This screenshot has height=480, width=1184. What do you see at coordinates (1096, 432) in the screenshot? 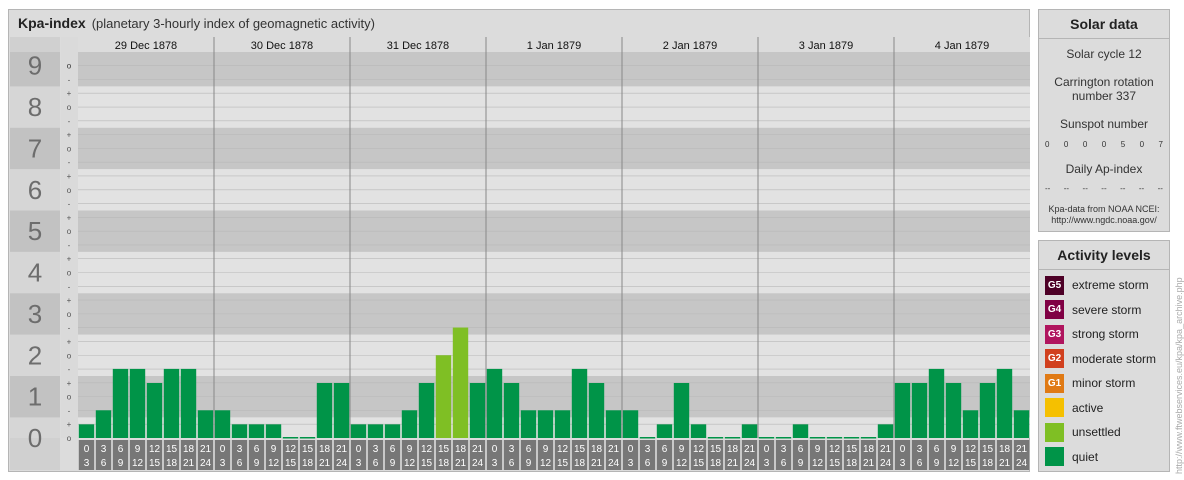
I see `legend-label: unsettled` at bounding box center [1096, 432].